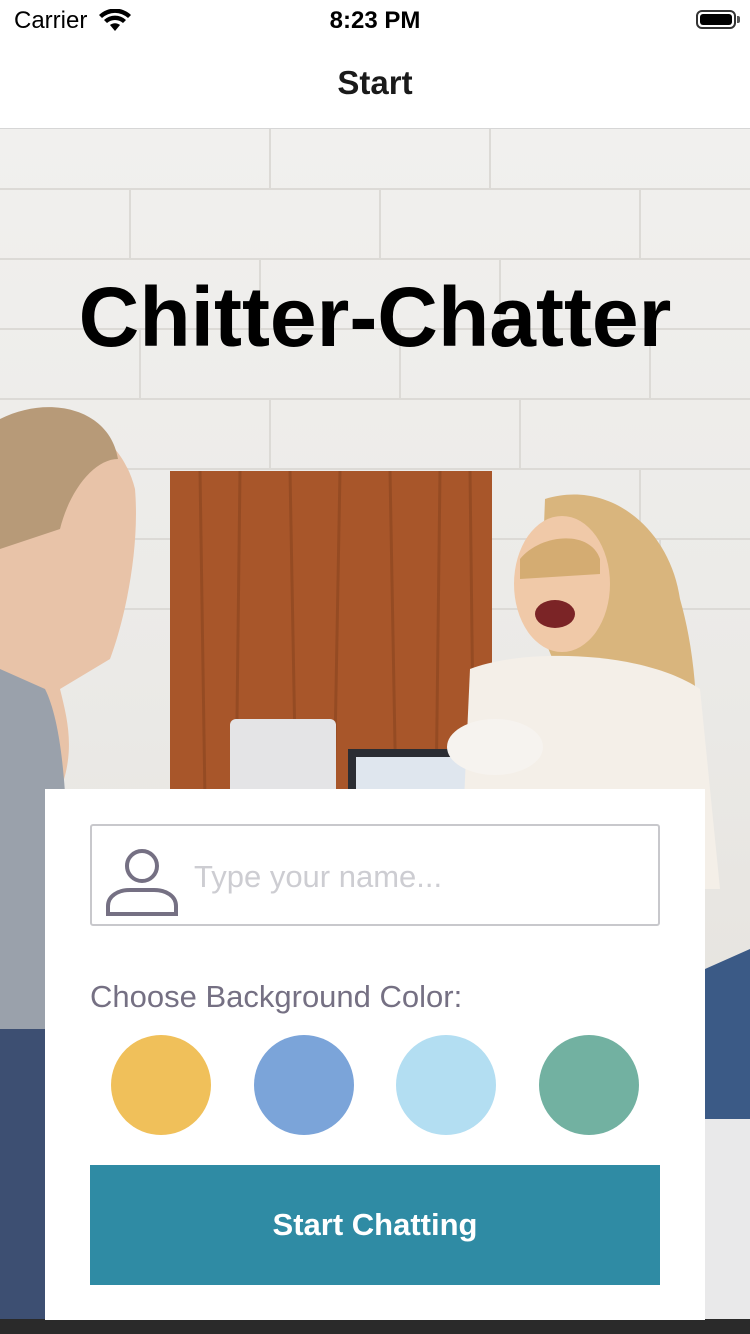  I want to click on name-input, so click(419, 877).